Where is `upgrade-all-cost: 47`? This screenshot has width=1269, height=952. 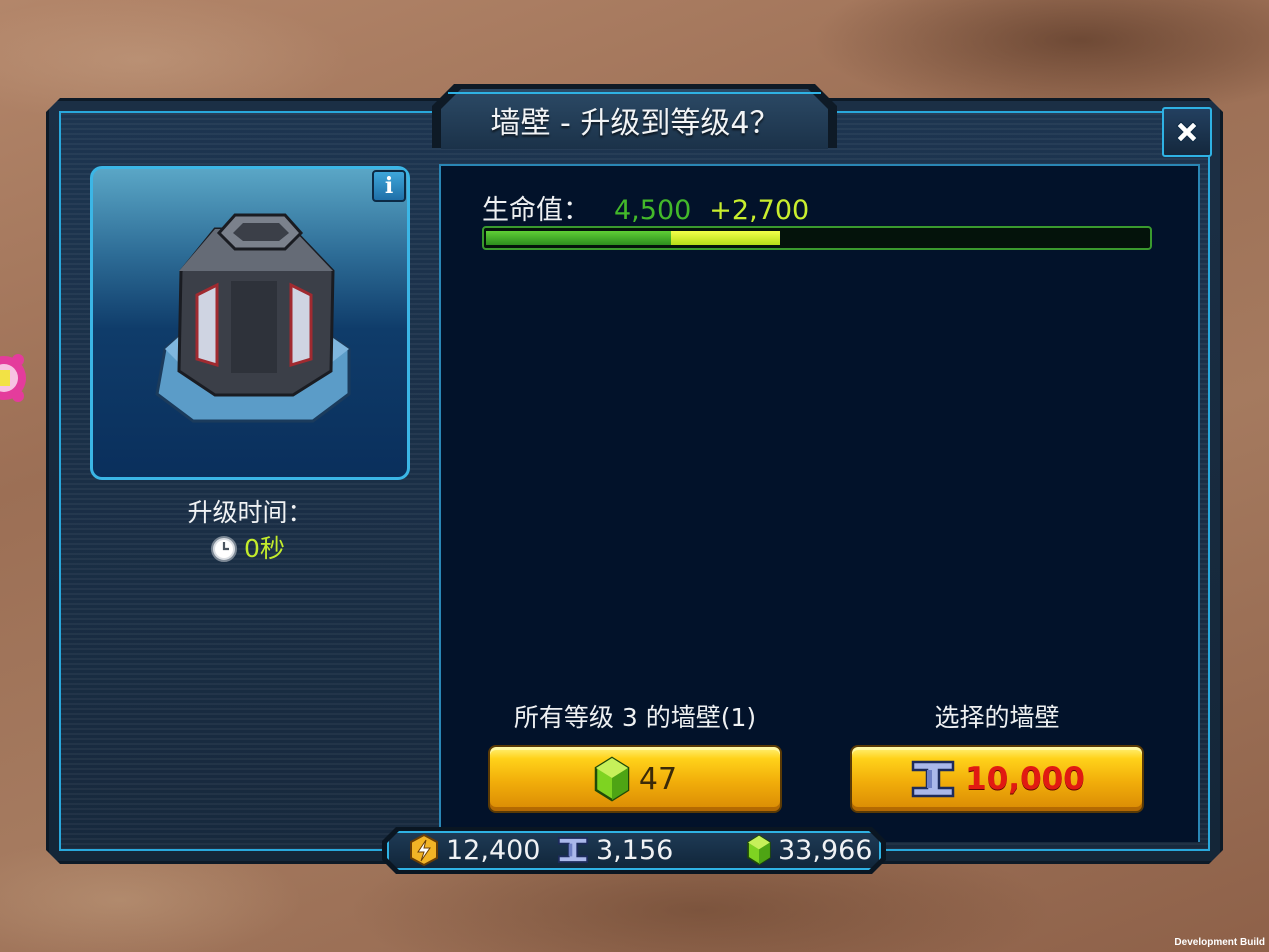 upgrade-all-cost: 47 is located at coordinates (658, 779).